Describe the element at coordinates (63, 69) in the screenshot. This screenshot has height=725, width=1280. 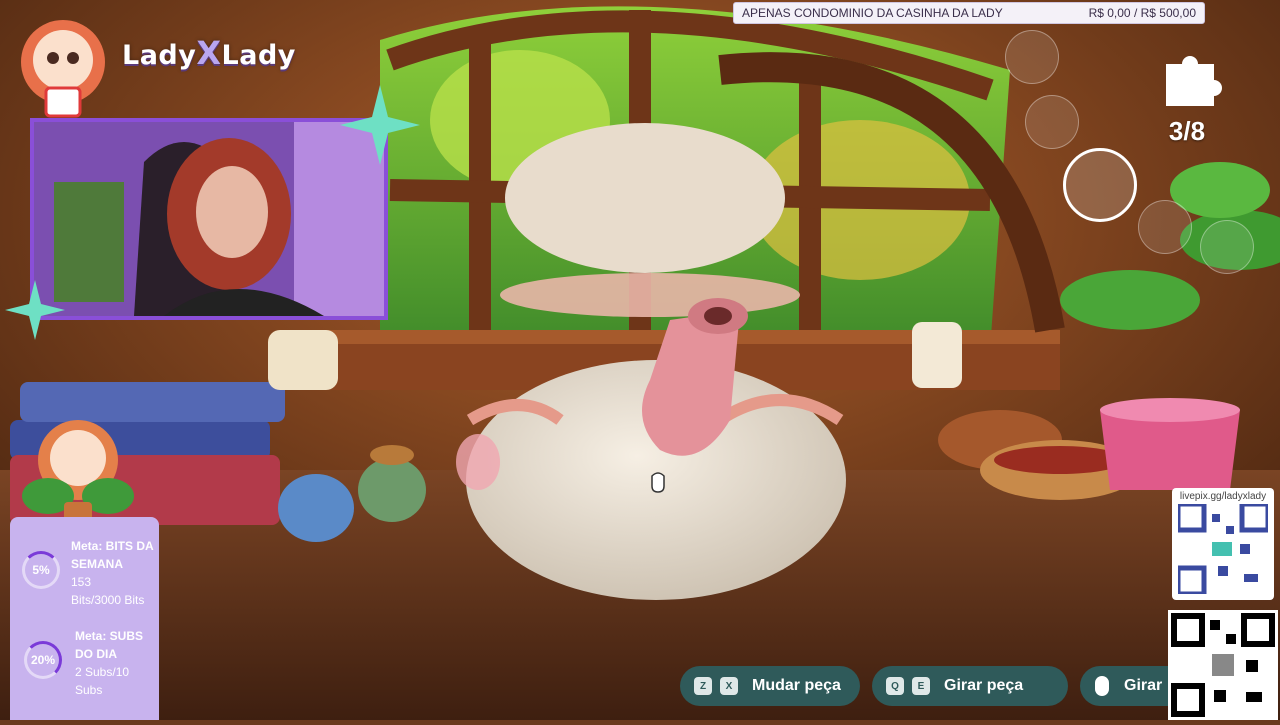
I see `streamer-avatar-icon` at that location.